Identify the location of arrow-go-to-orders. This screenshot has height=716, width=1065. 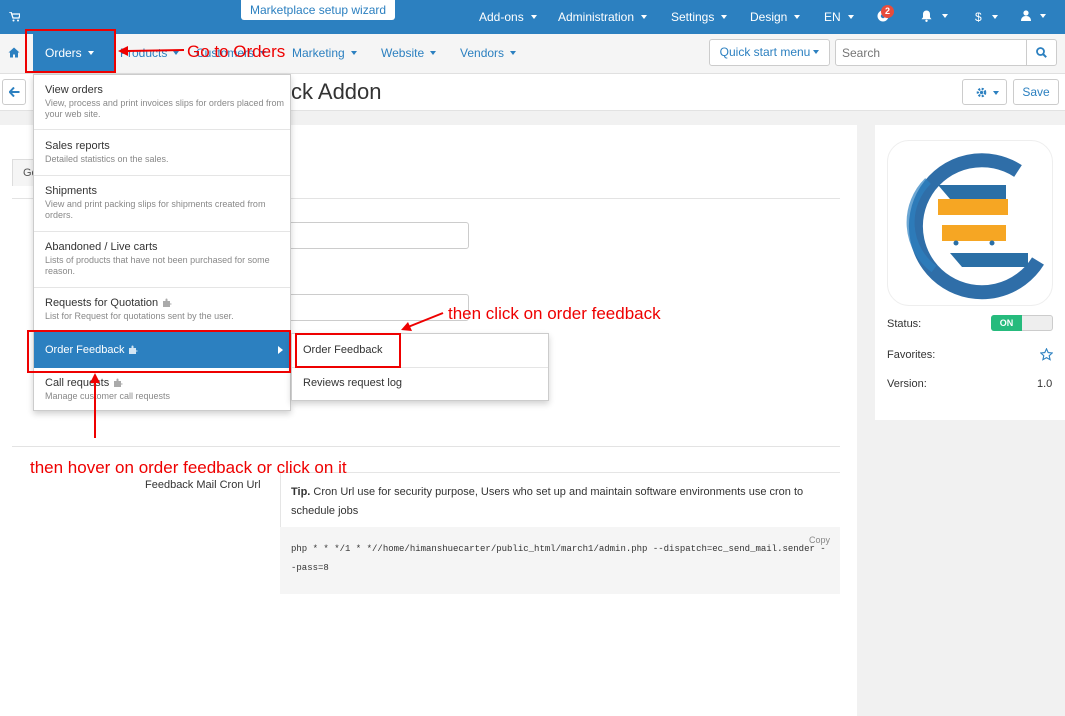
(154, 50).